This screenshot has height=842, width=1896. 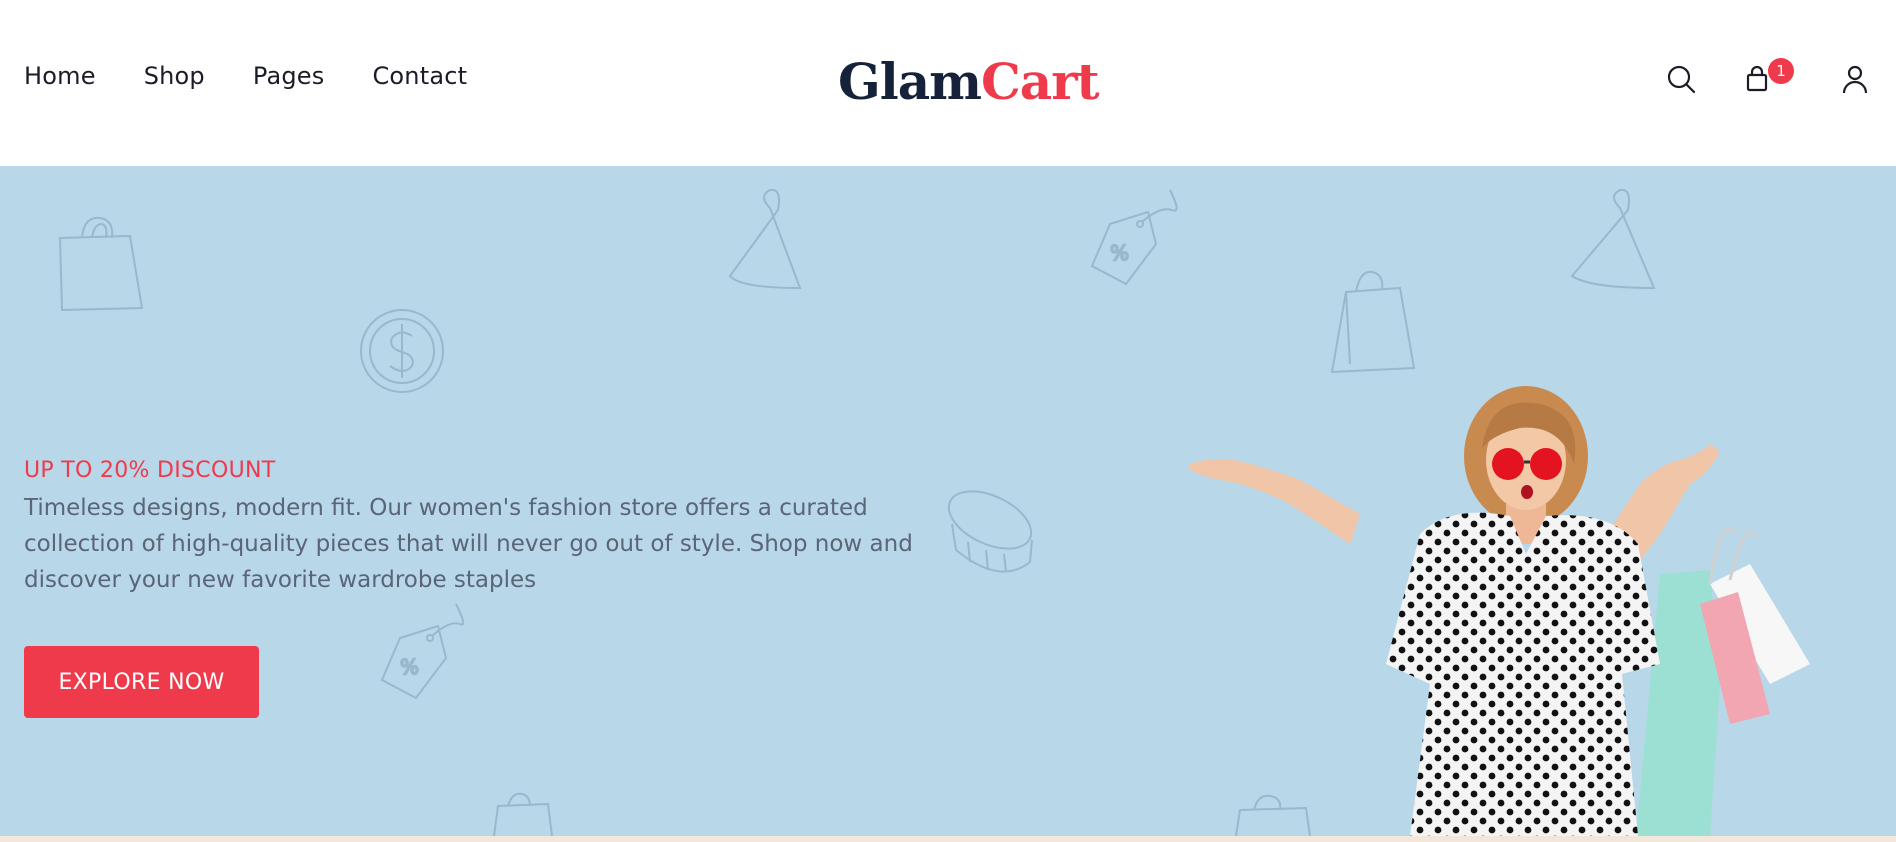 I want to click on coin-side-doodle-icon, so click(x=990, y=531).